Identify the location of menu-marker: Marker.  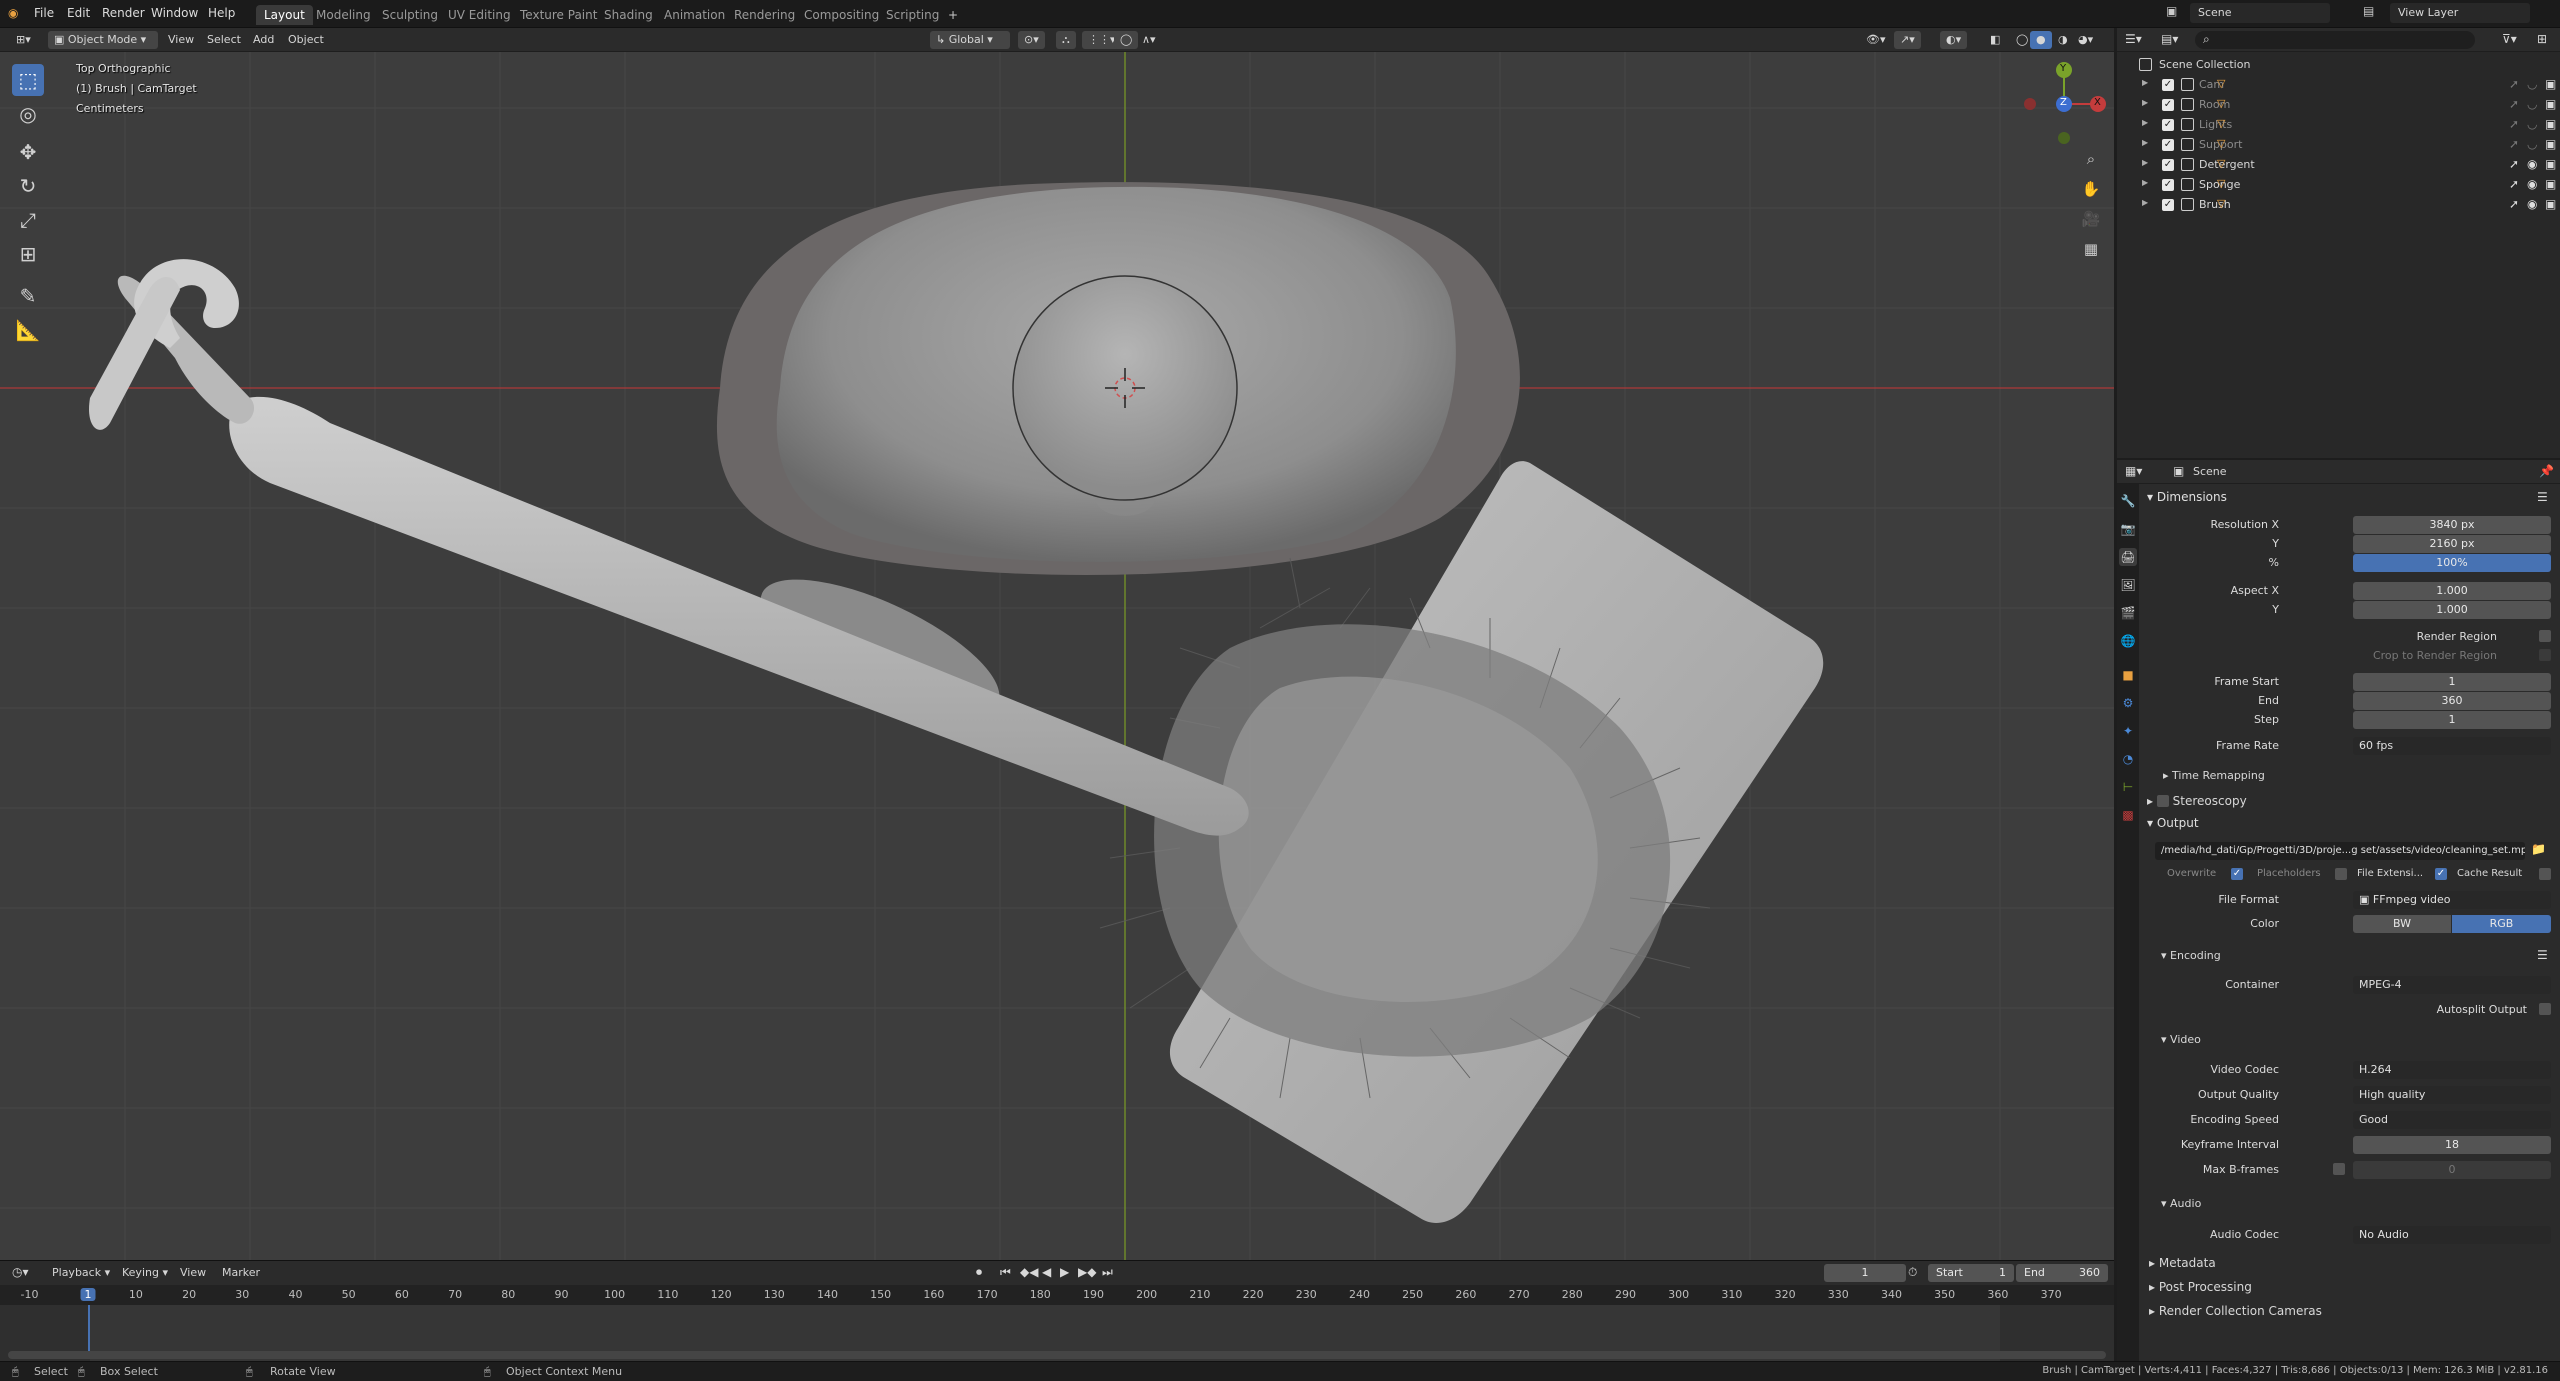
(241, 1272).